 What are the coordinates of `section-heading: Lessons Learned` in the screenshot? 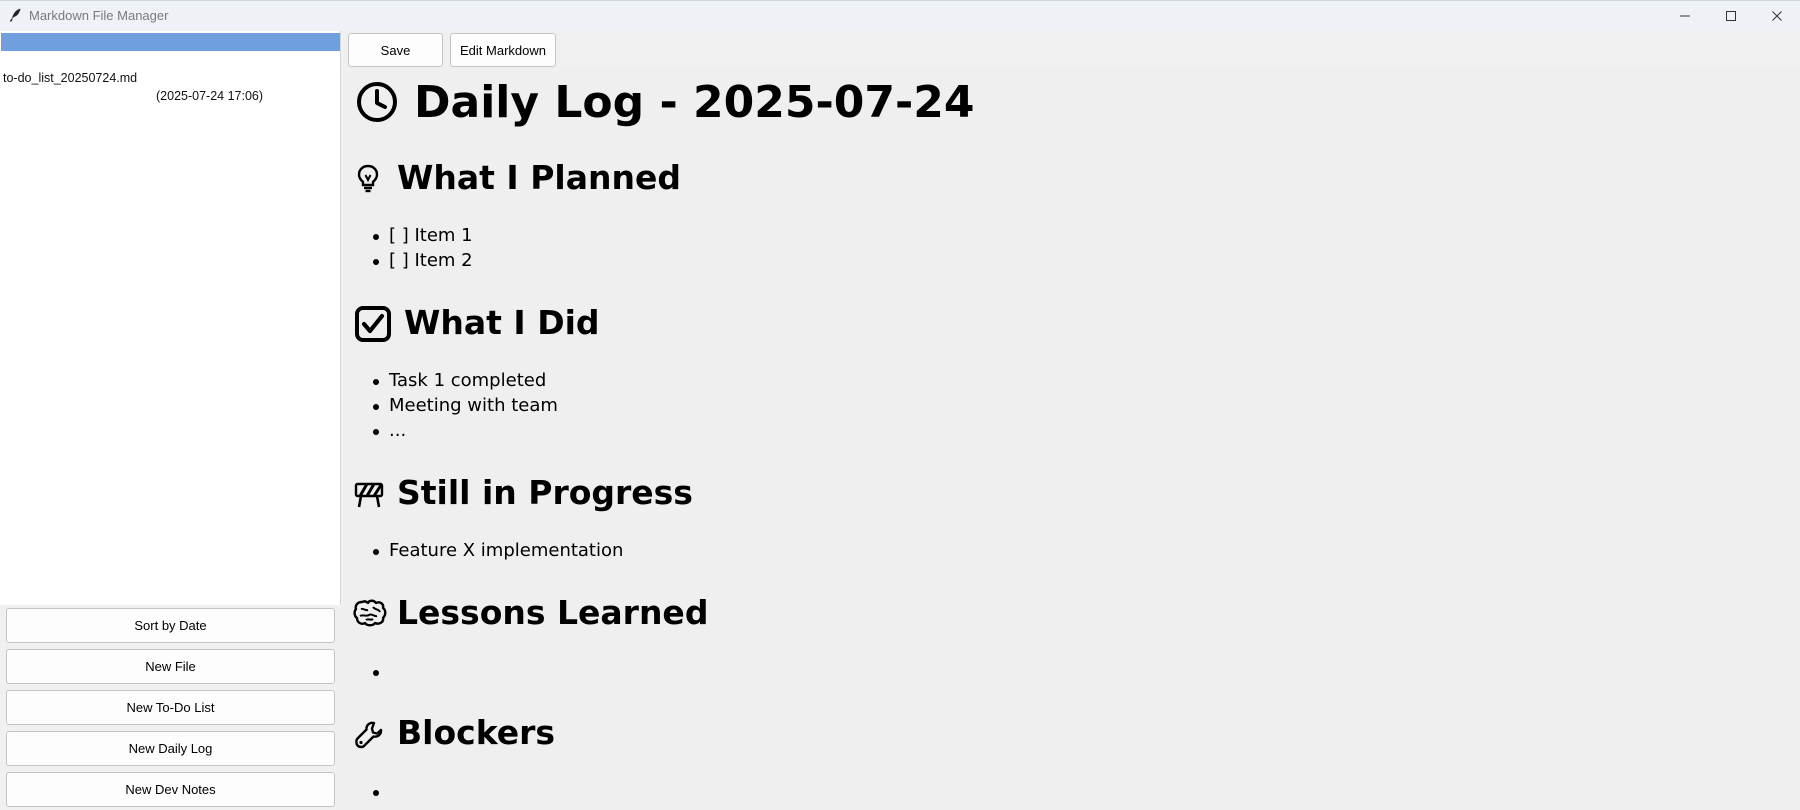 It's located at (553, 612).